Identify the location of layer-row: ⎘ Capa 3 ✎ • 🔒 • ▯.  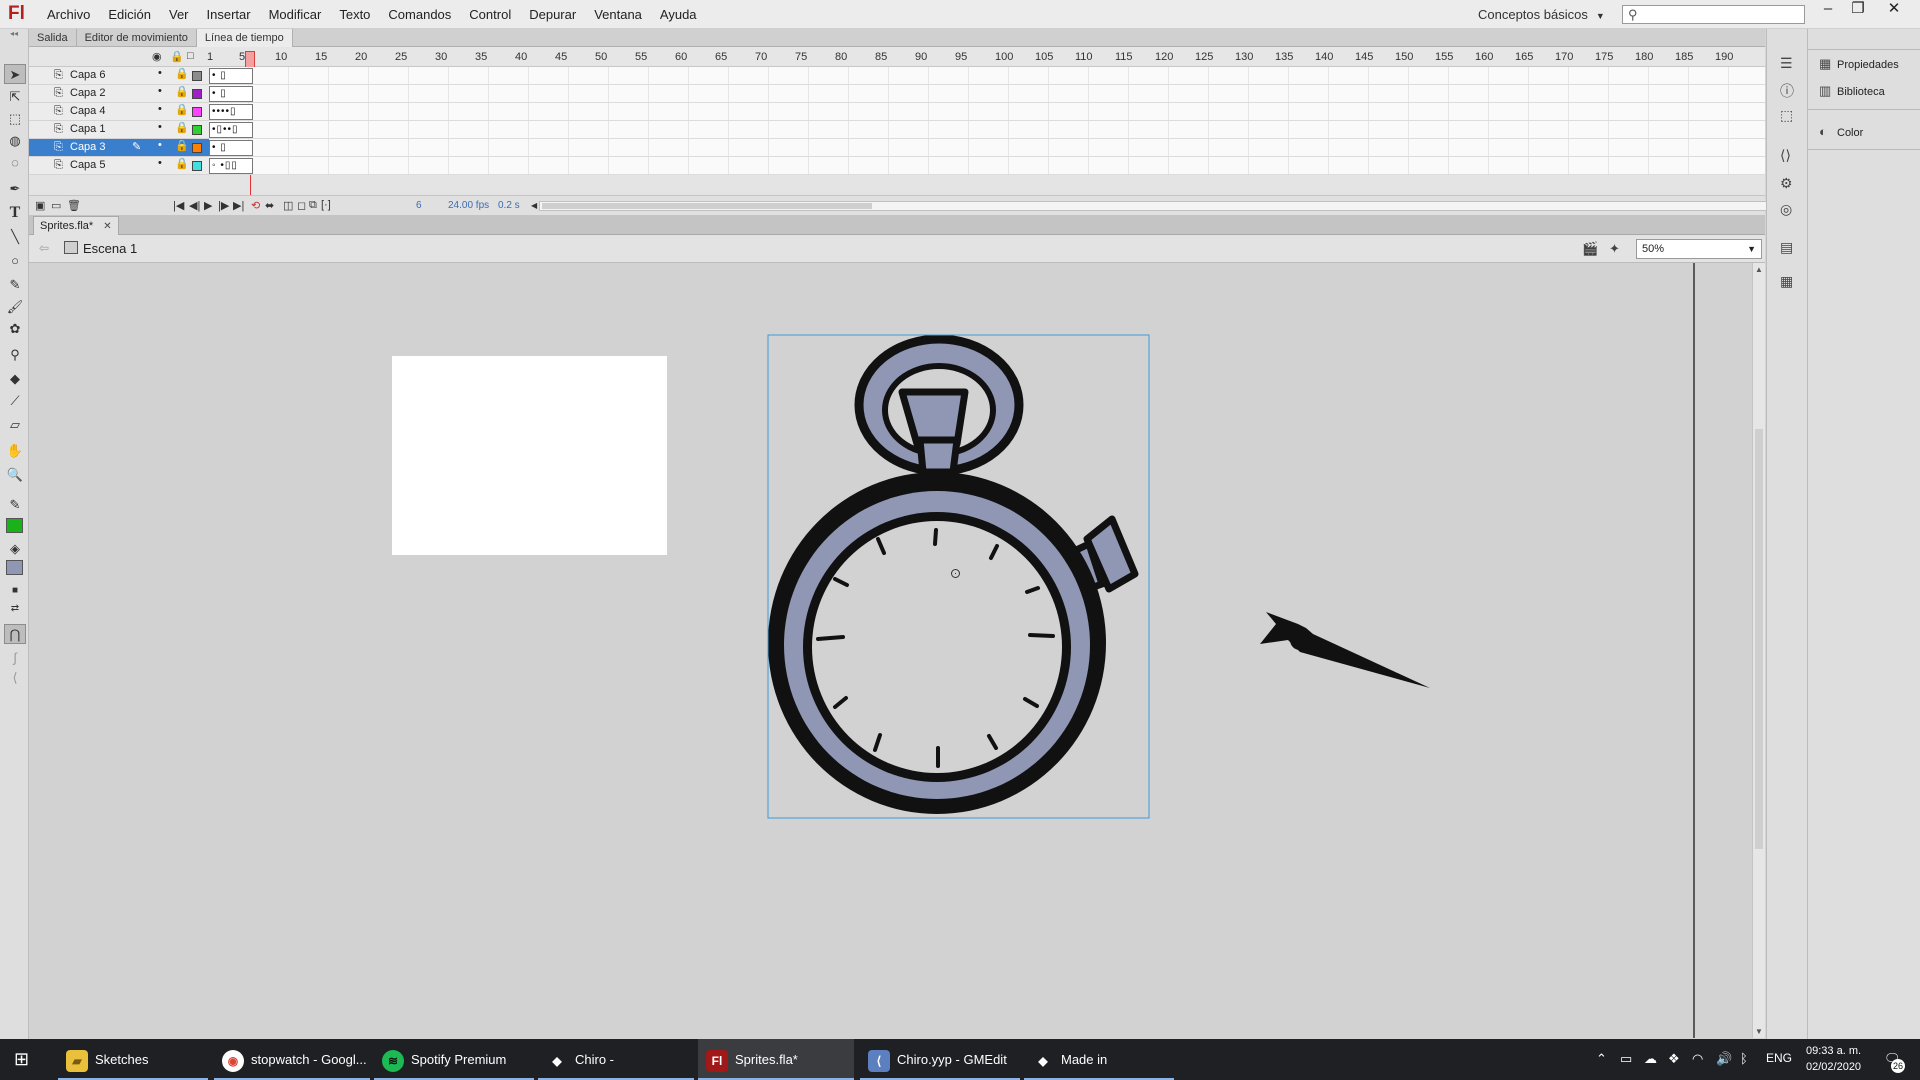
(897, 148).